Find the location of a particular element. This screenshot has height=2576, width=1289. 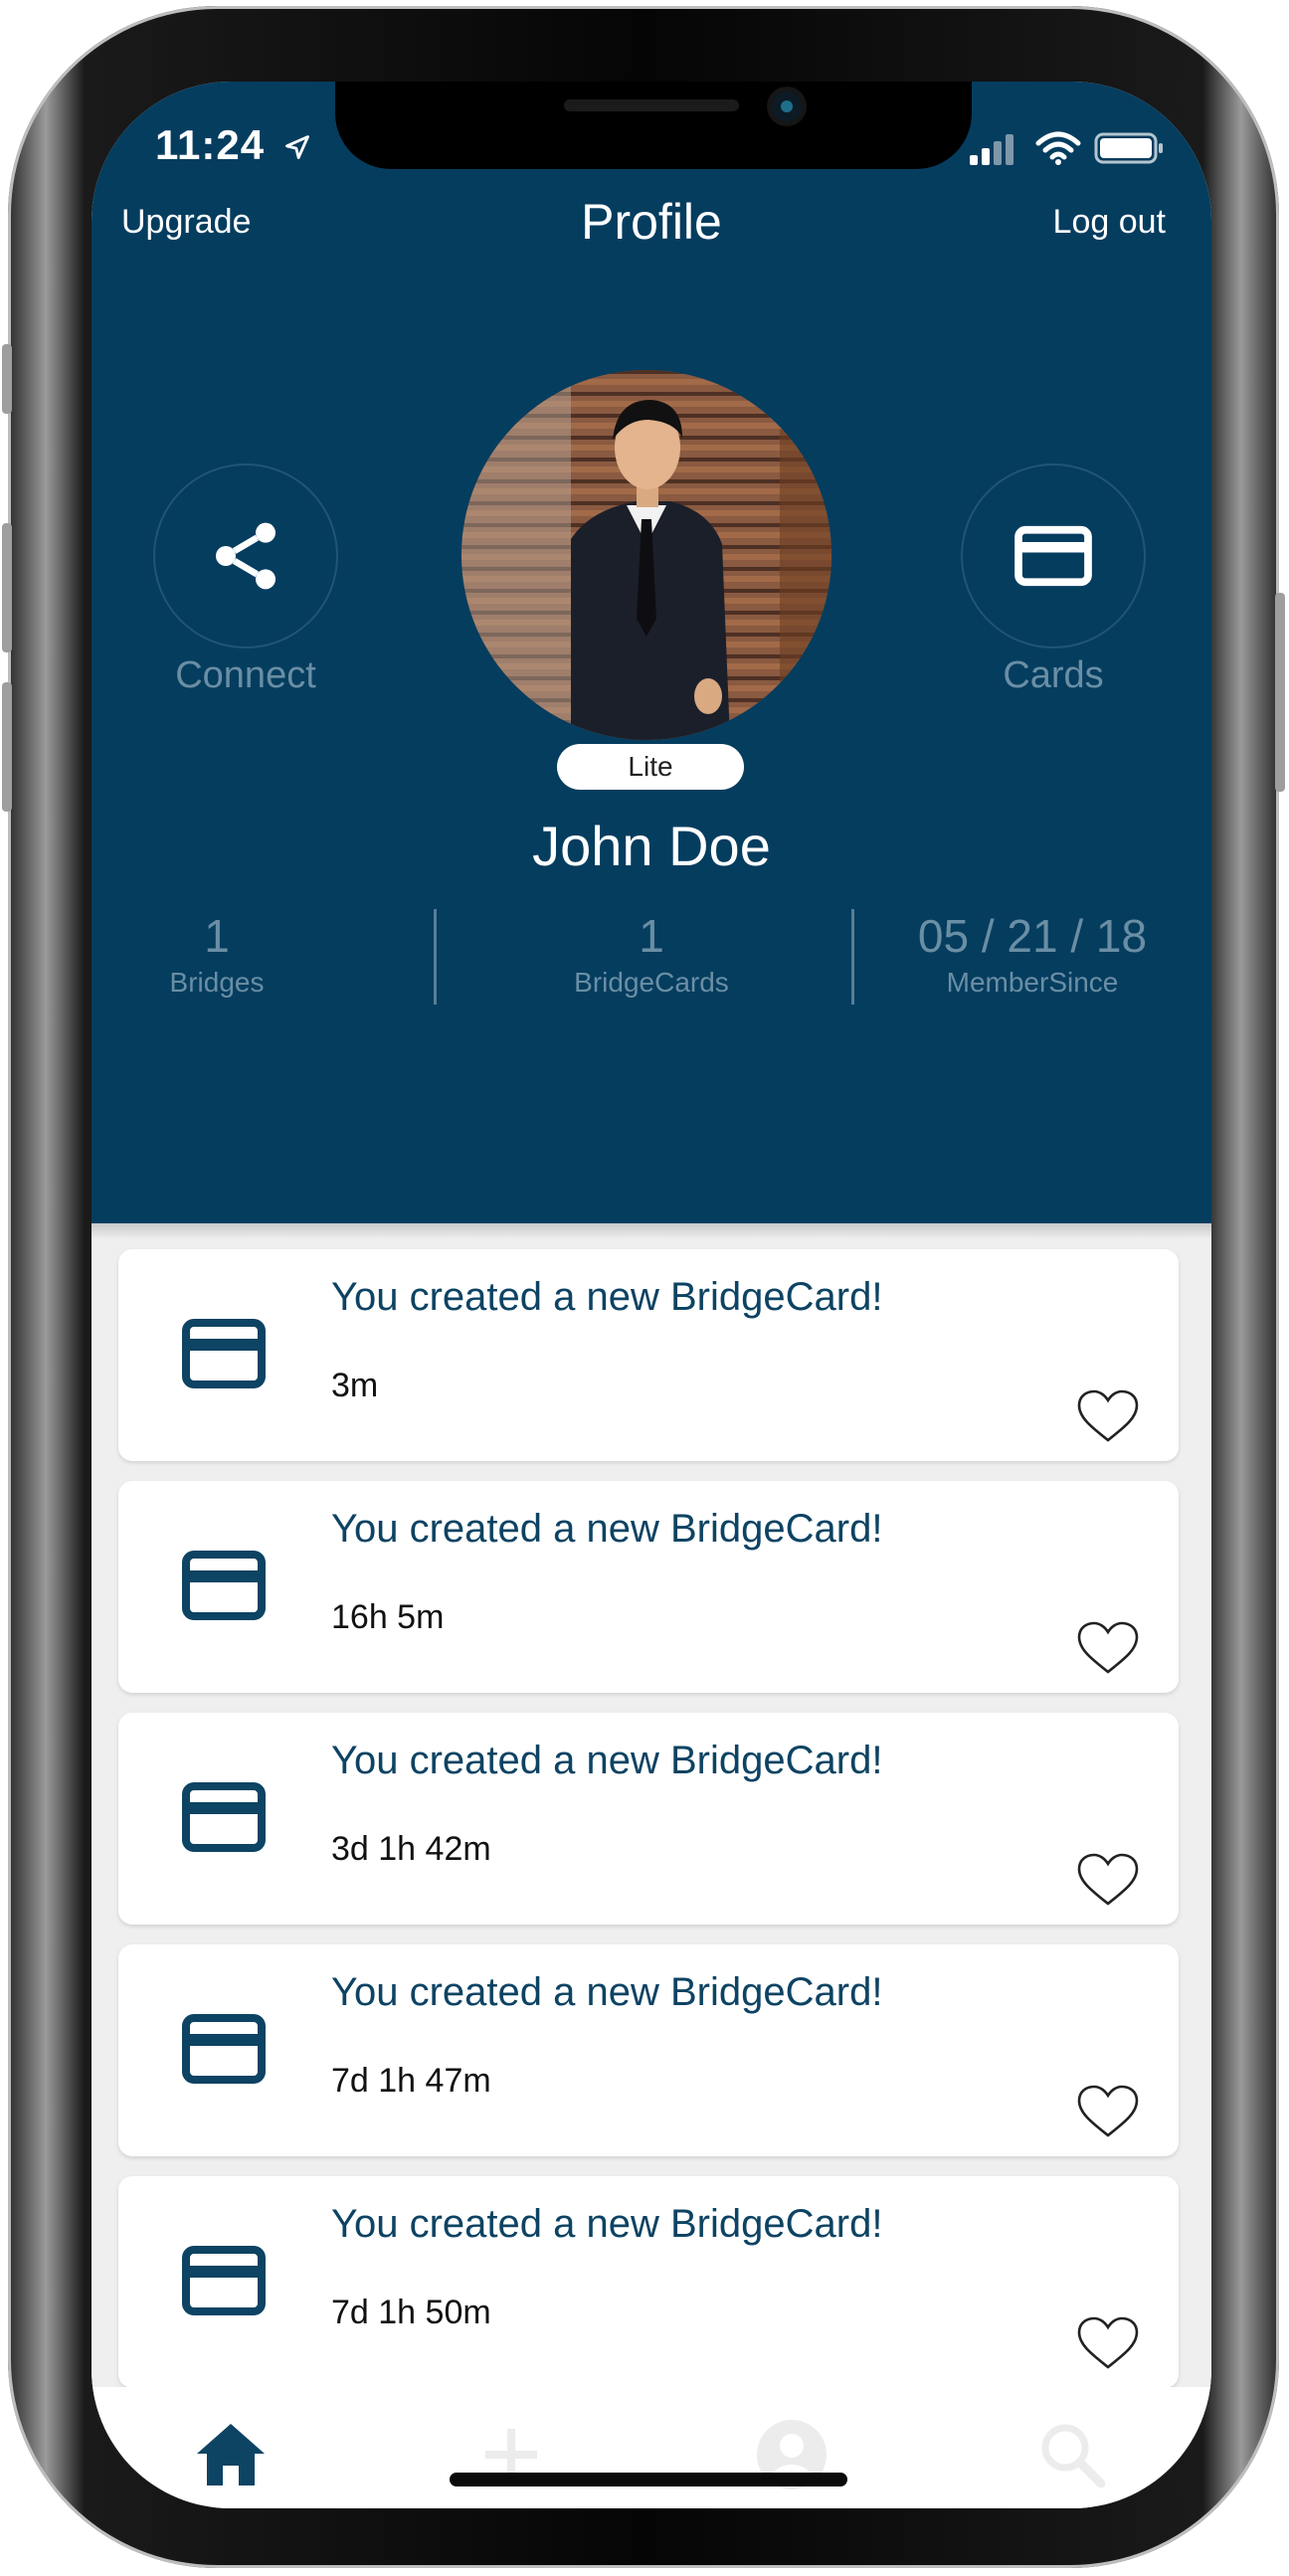

connect-button: Connect is located at coordinates (246, 580).